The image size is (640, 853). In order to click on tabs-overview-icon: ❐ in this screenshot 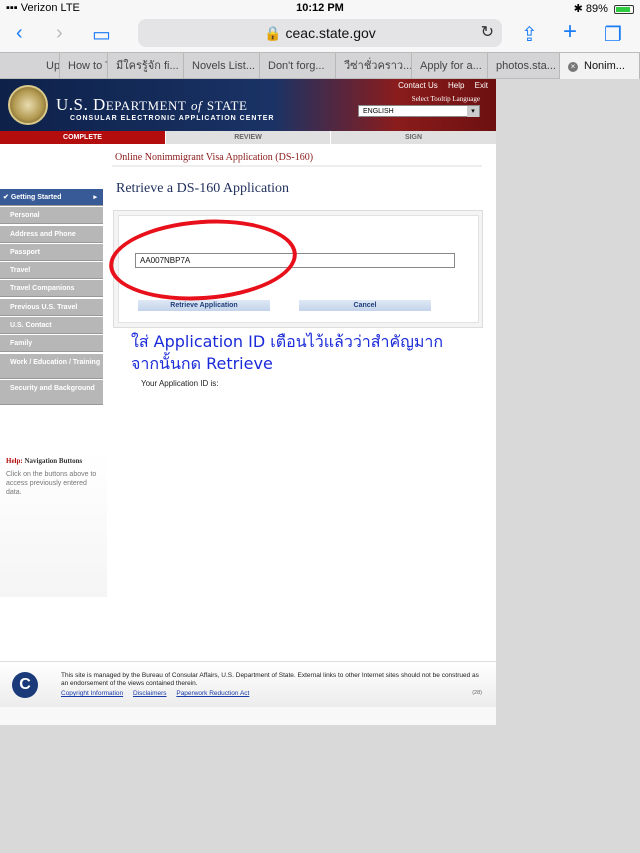, I will do `click(613, 34)`.